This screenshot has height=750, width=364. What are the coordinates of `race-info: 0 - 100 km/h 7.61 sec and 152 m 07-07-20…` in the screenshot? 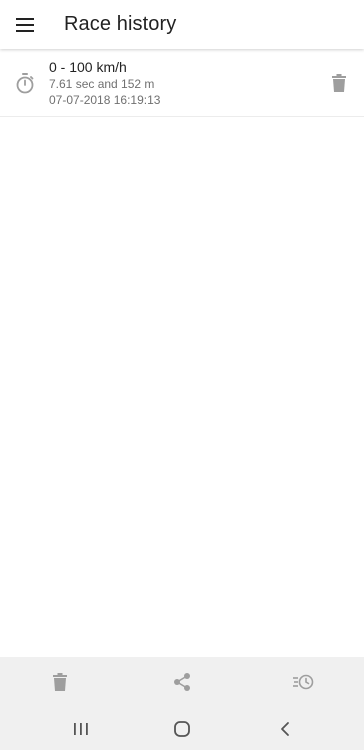 It's located at (104, 83).